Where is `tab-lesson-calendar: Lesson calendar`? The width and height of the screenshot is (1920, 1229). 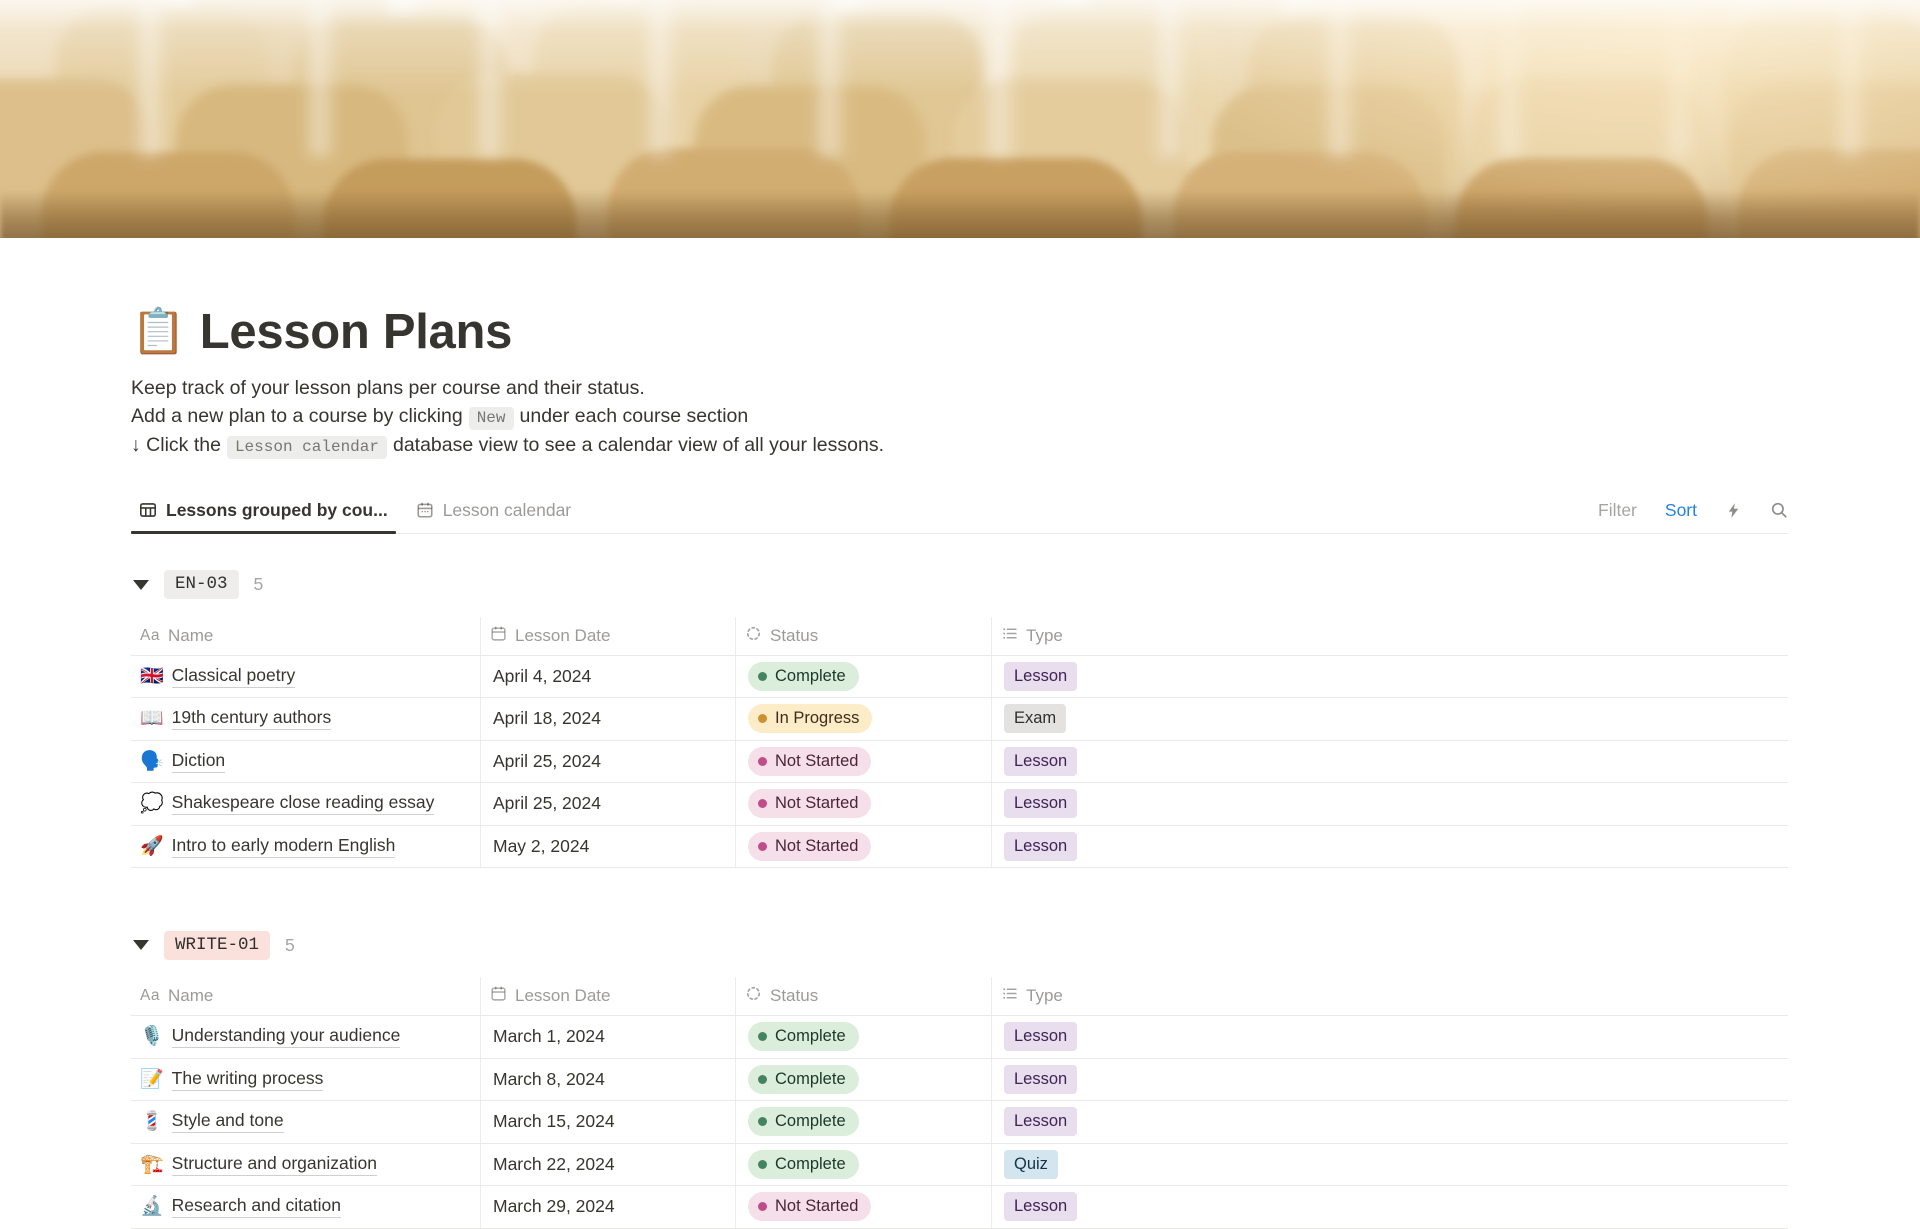 tab-lesson-calendar: Lesson calendar is located at coordinates (493, 510).